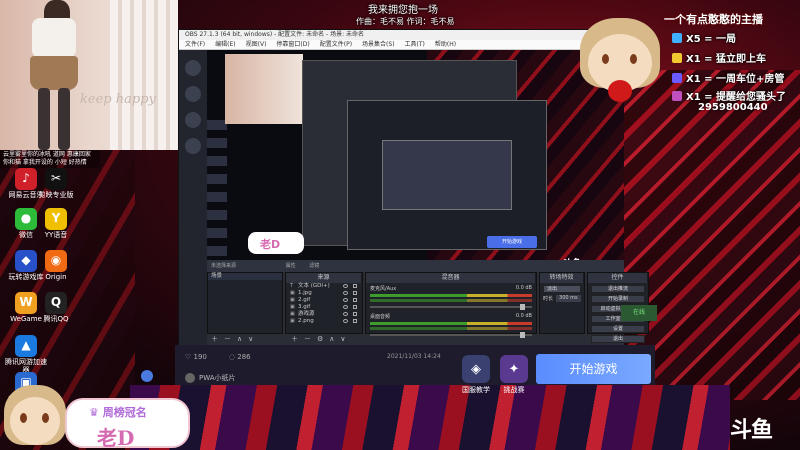  What do you see at coordinates (190, 378) in the screenshot?
I see `avatar` at bounding box center [190, 378].